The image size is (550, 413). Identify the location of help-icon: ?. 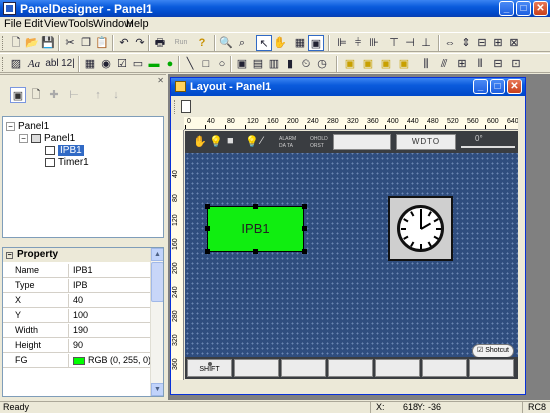
(202, 43).